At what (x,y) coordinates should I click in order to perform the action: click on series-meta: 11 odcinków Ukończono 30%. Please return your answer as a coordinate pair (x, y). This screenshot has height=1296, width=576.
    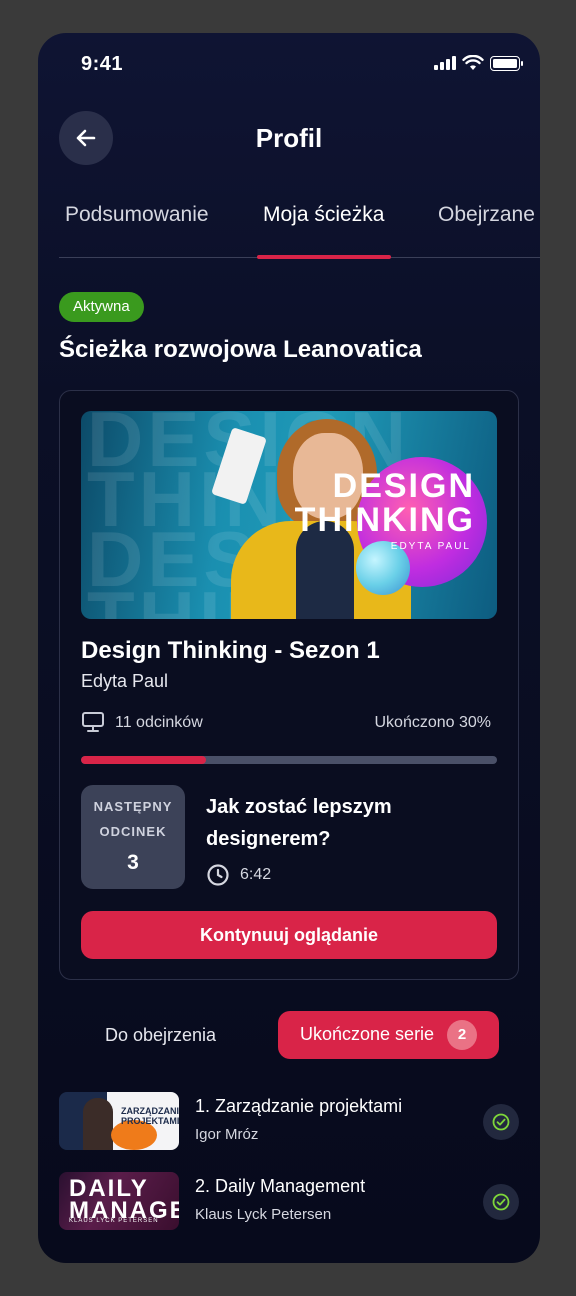
    Looking at the image, I should click on (289, 724).